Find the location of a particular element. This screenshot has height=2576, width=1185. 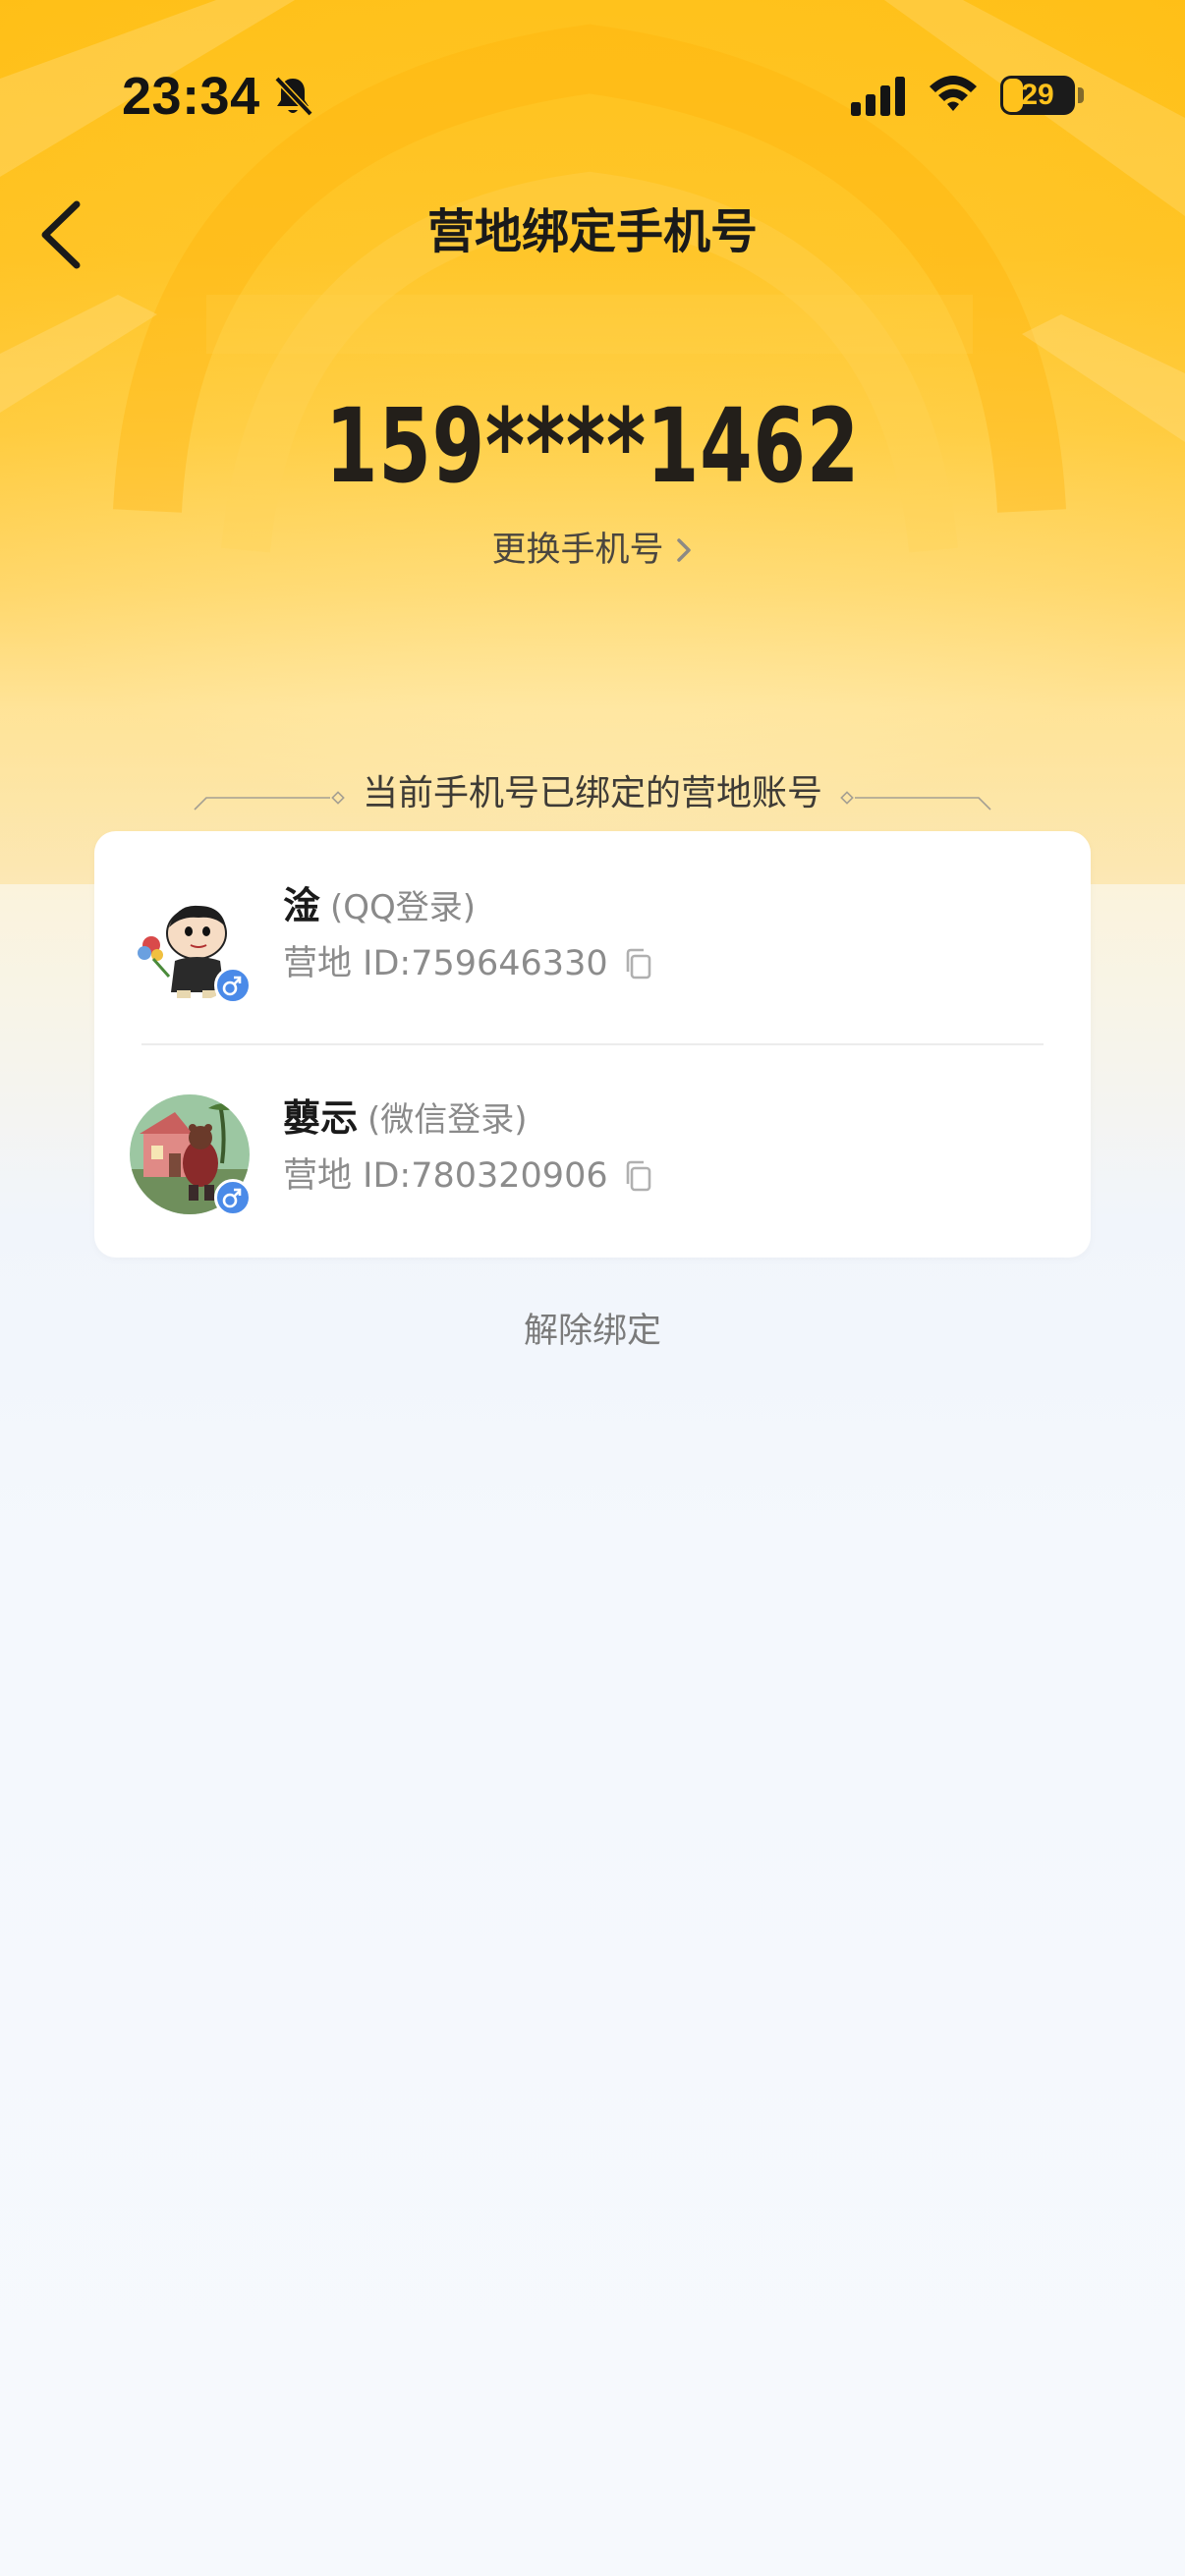

battery-icon: 29 is located at coordinates (1038, 95).